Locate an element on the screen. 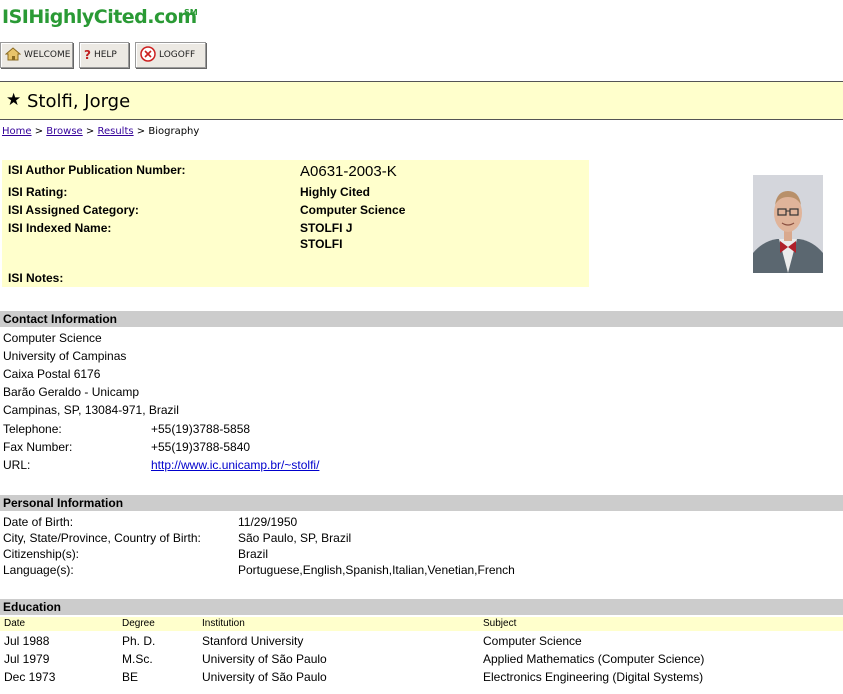 This screenshot has width=843, height=694. edu-date: Dec 1973 is located at coordinates (30, 677).